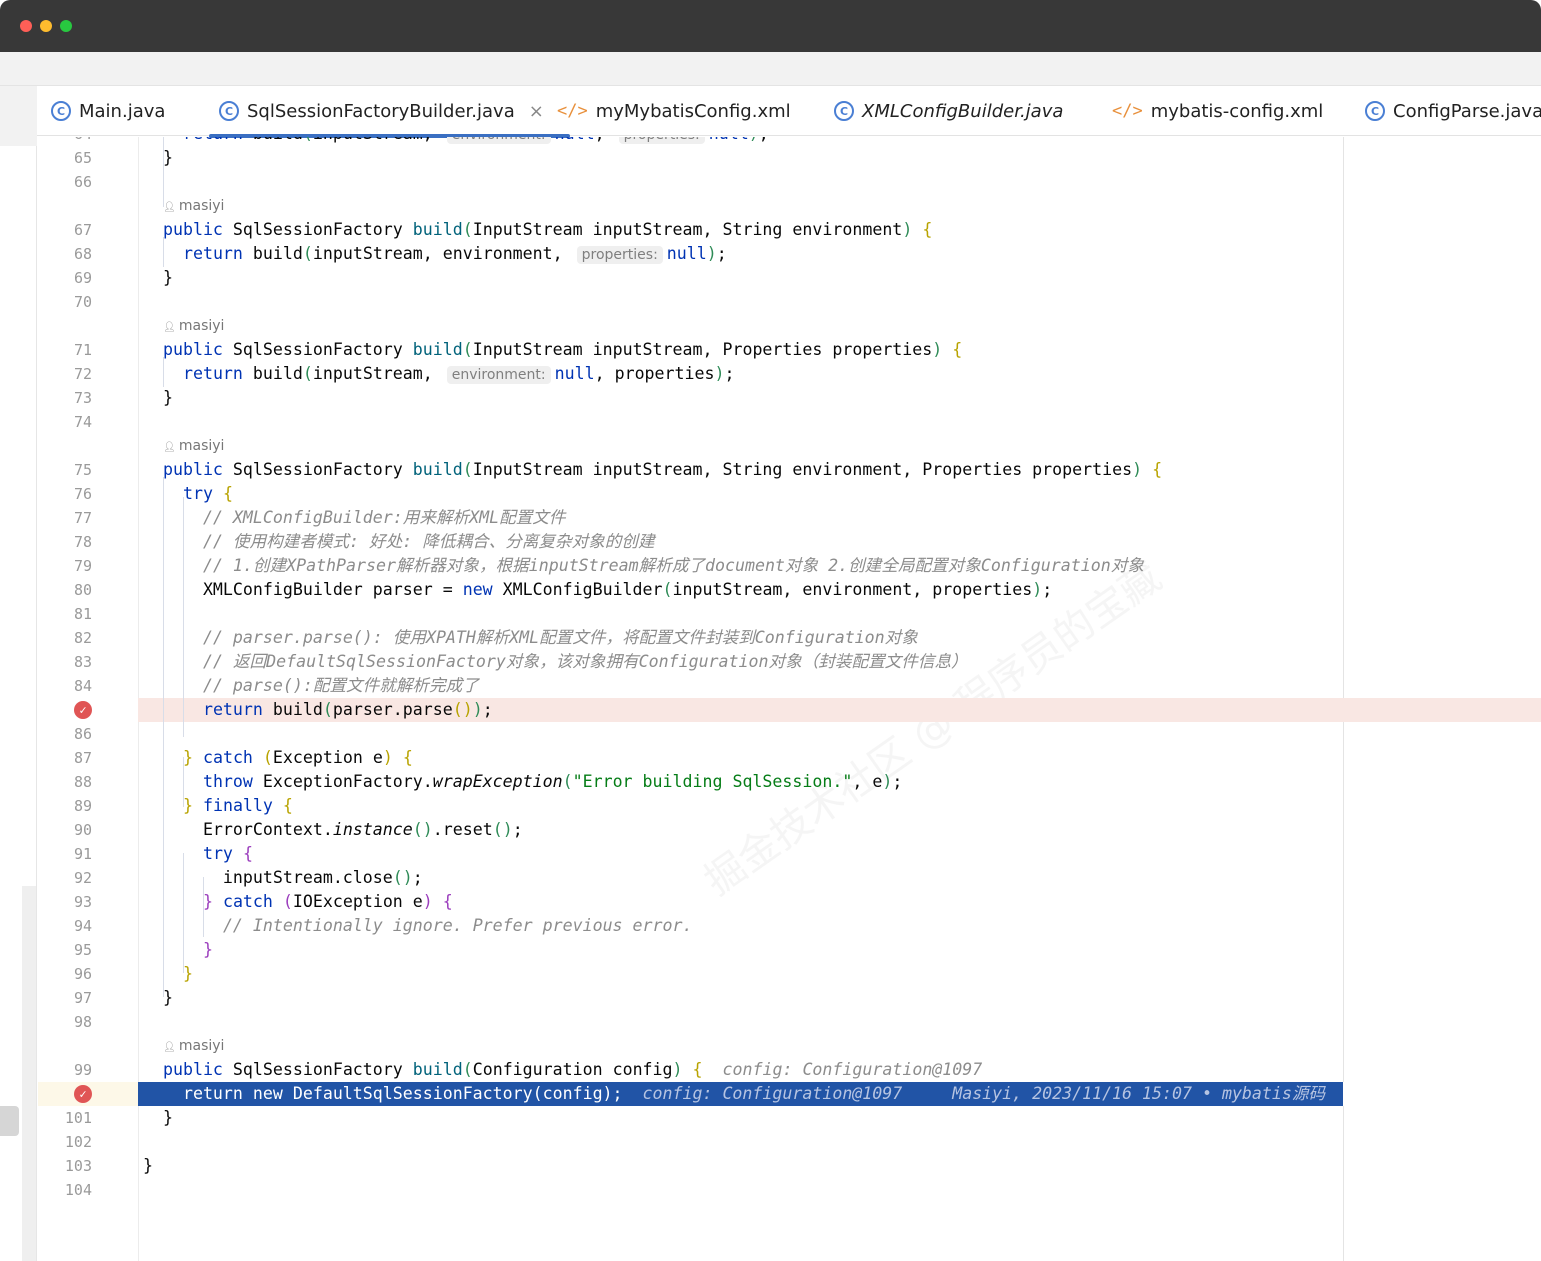 This screenshot has height=1261, width=1541. What do you see at coordinates (65, 1190) in the screenshot?
I see `line-number: 104` at bounding box center [65, 1190].